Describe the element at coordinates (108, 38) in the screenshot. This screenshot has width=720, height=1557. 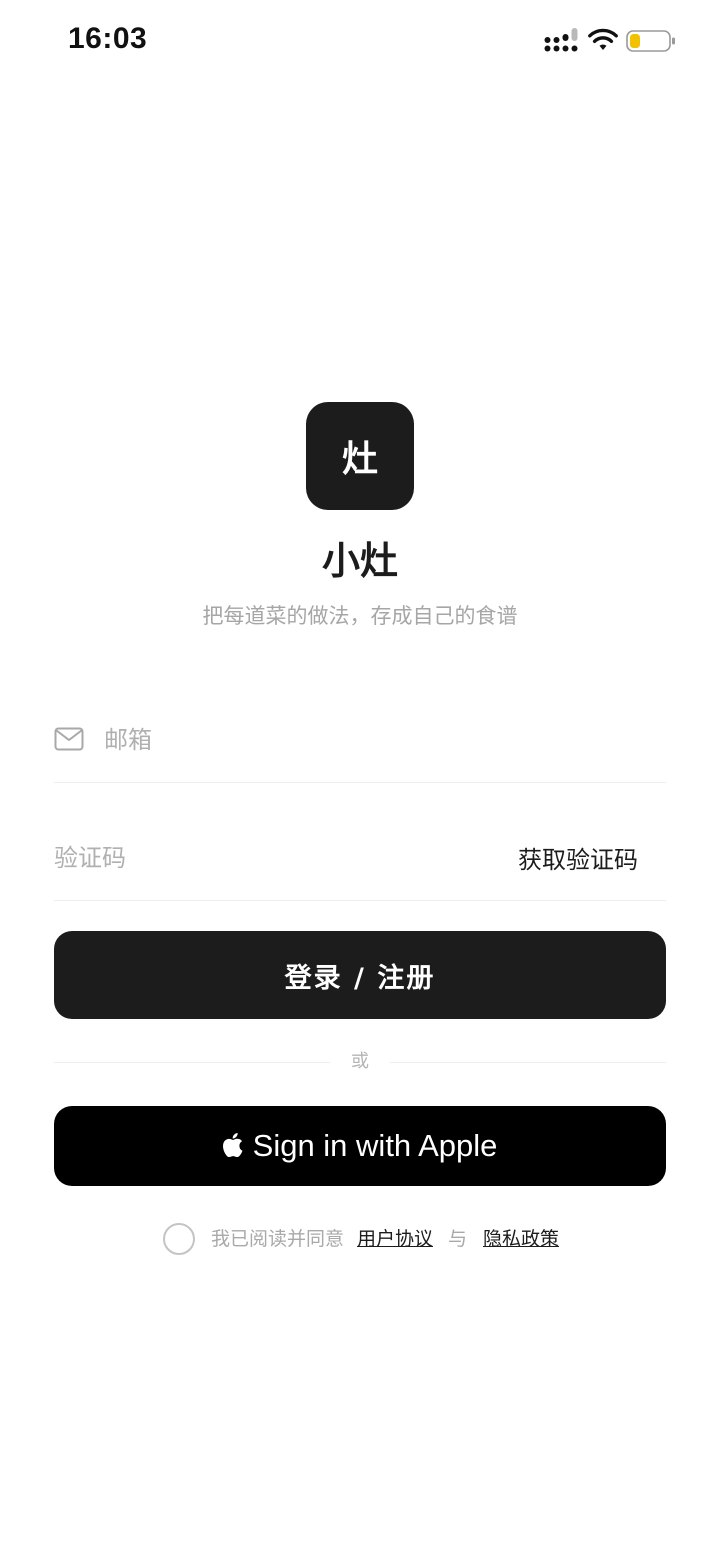
I see `status-time: 16:03` at that location.